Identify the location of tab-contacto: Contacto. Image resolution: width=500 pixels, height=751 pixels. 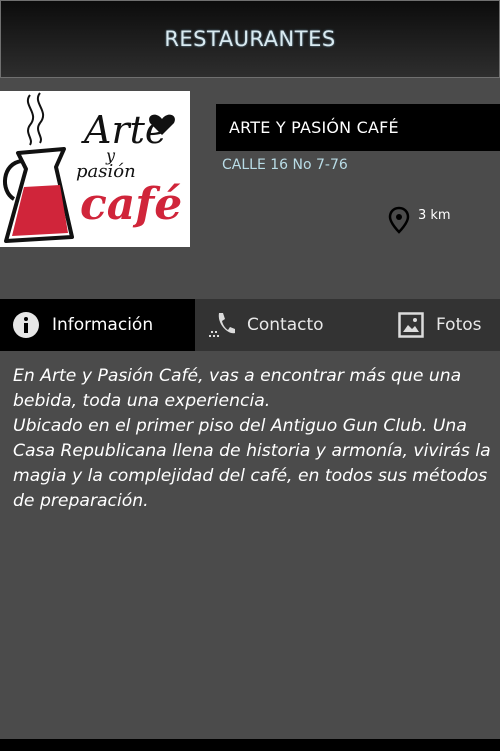
(292, 325).